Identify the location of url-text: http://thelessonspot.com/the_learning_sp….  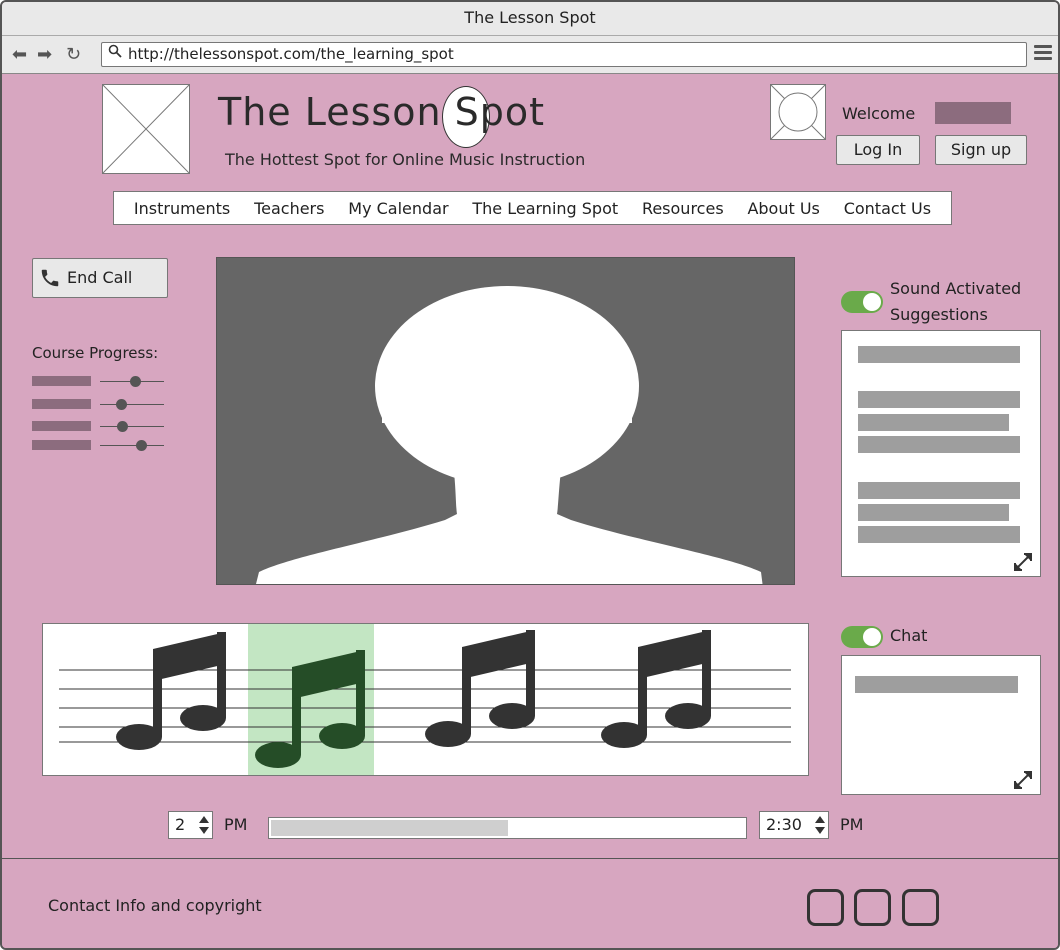
(291, 54).